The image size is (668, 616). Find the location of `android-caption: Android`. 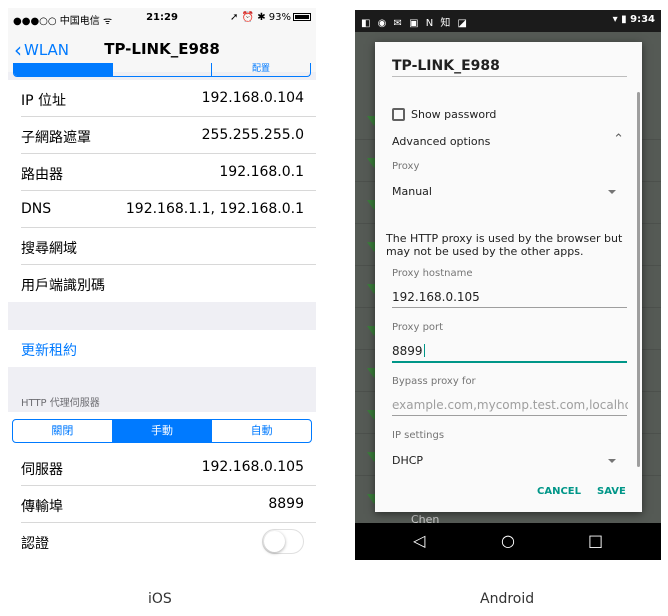

android-caption: Android is located at coordinates (507, 599).